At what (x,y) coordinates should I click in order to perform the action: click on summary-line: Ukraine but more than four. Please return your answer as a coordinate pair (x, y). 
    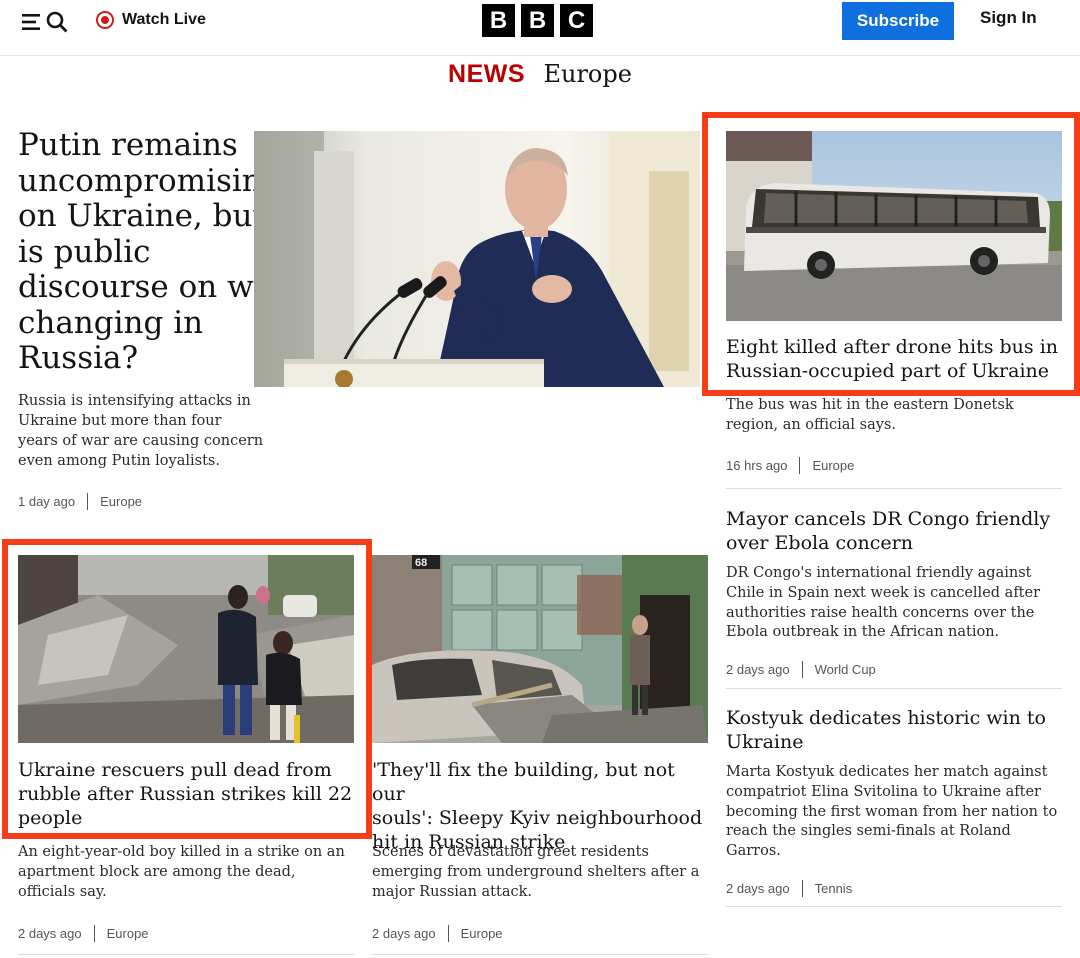
    Looking at the image, I should click on (120, 421).